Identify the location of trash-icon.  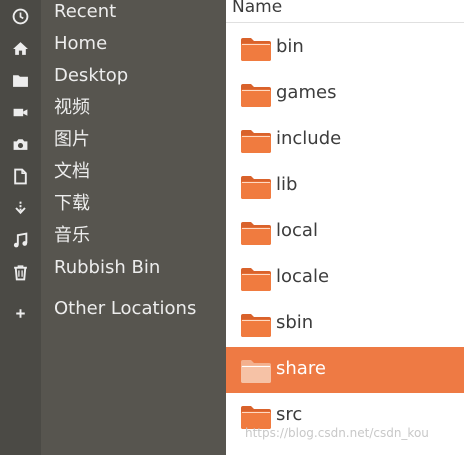
(20, 272).